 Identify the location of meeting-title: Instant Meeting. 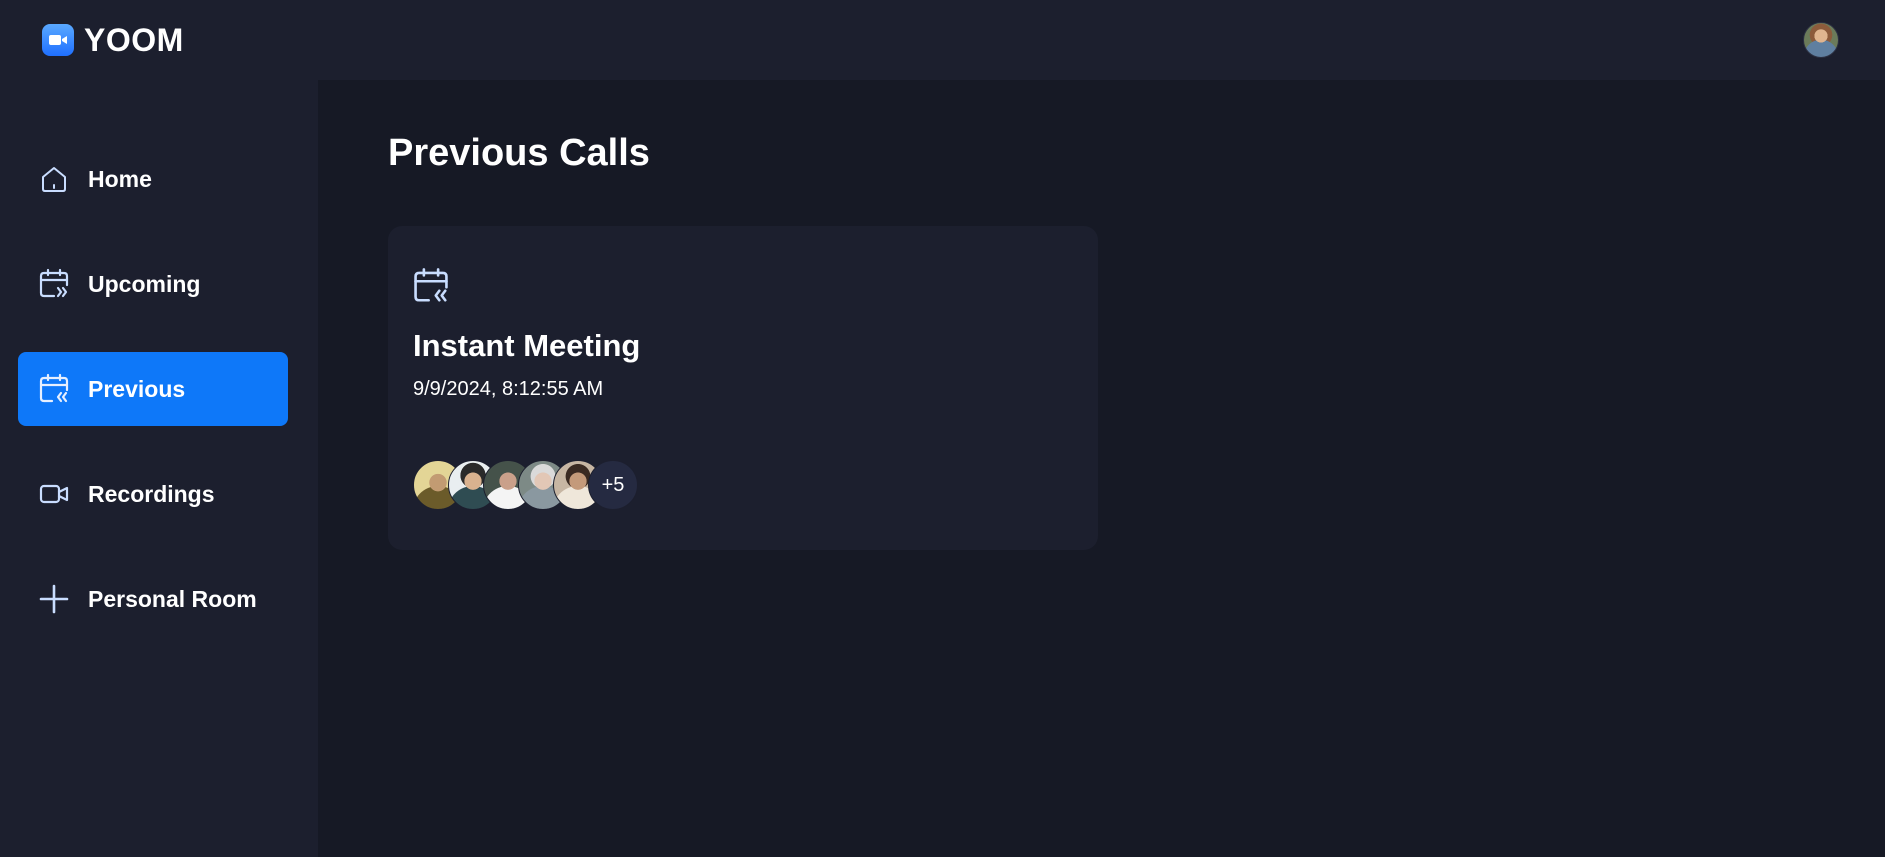
(527, 345).